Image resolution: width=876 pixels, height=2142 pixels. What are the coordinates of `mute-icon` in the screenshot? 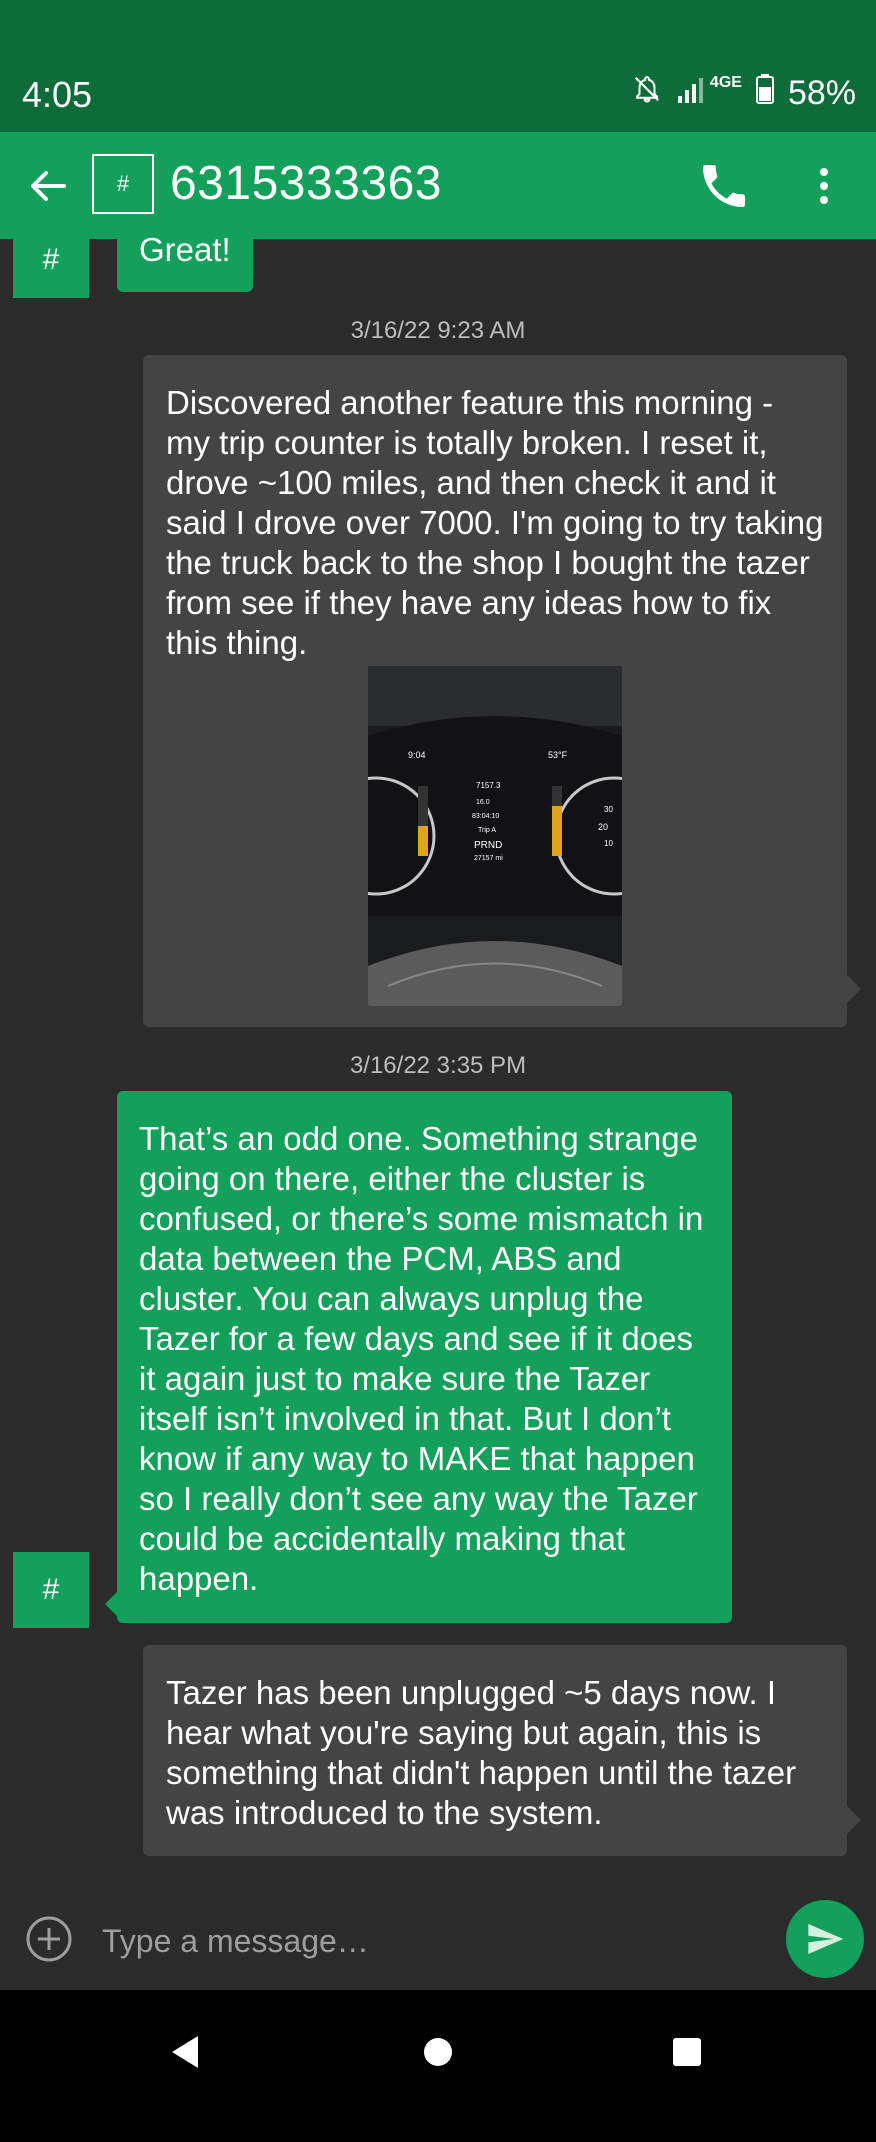 It's located at (647, 93).